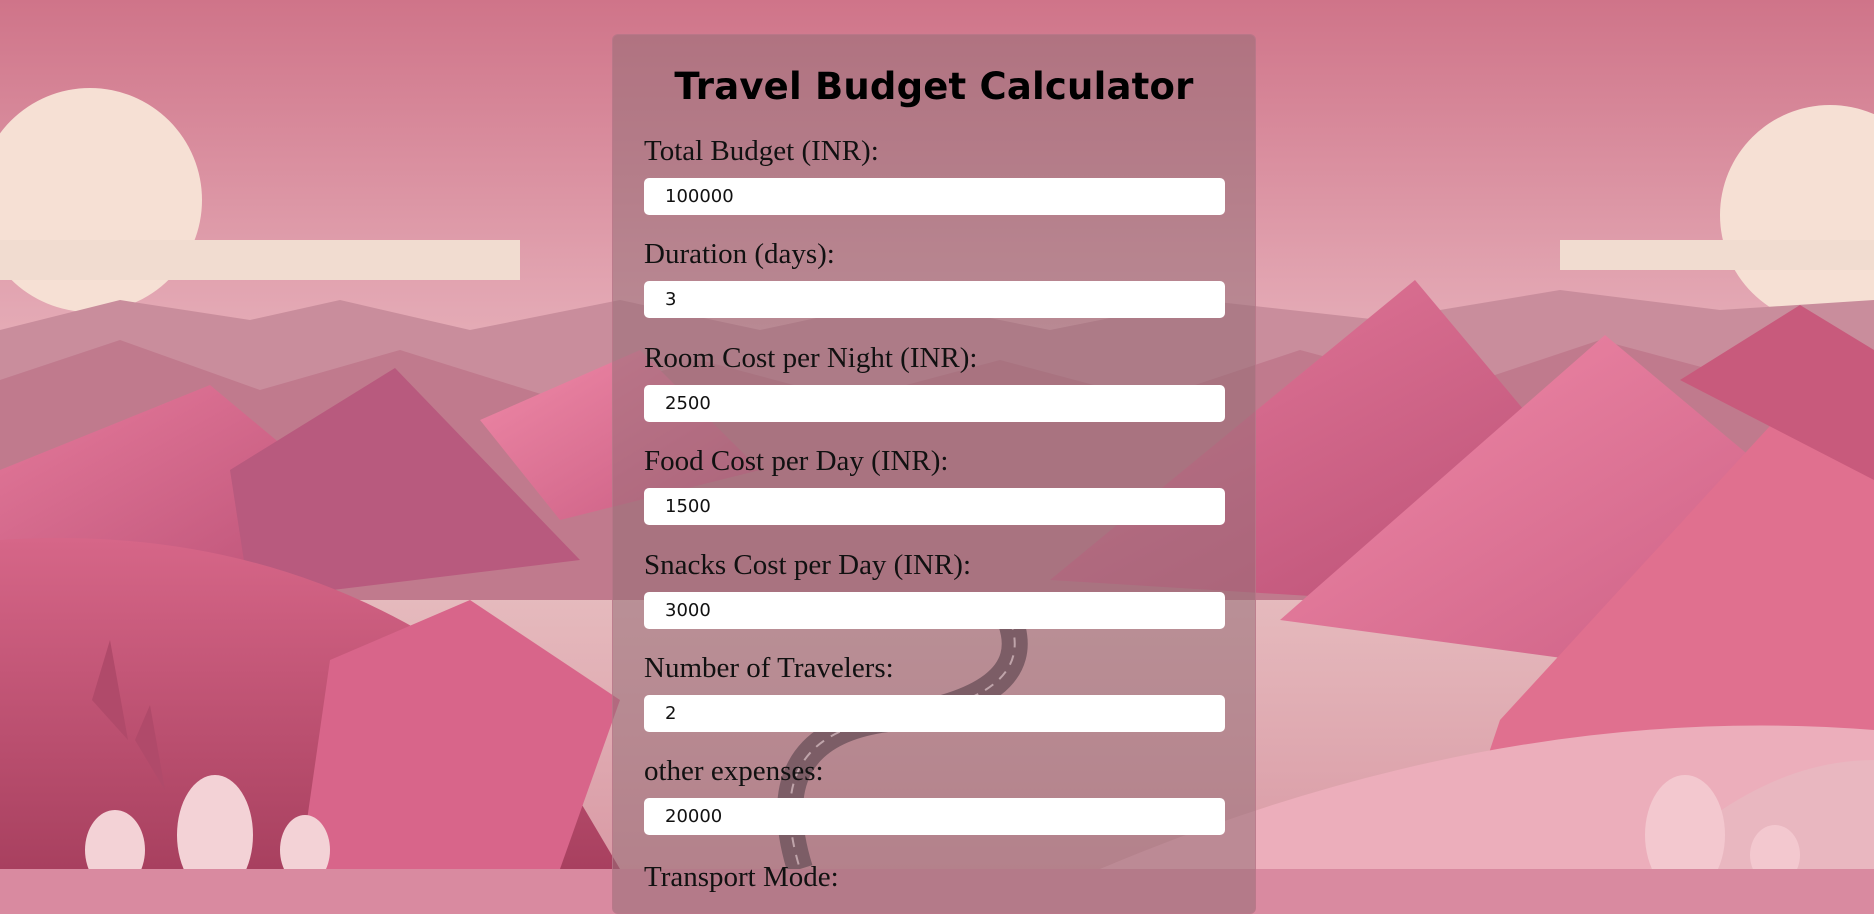 This screenshot has height=914, width=1874. What do you see at coordinates (934, 86) in the screenshot?
I see `page-title: Travel Budget Calculator` at bounding box center [934, 86].